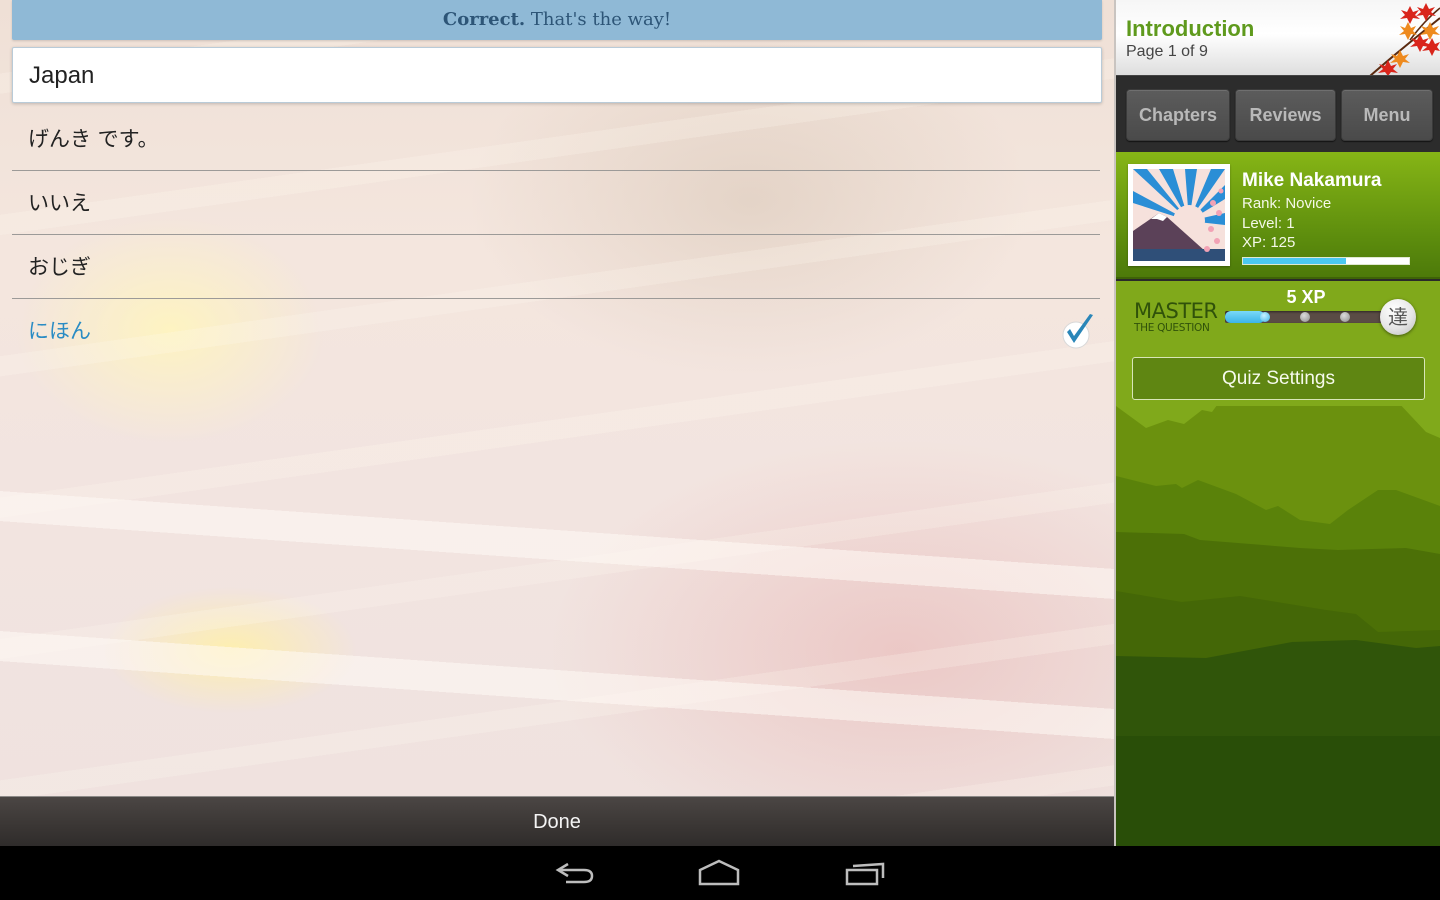 The image size is (1440, 900). Describe the element at coordinates (557, 75) in the screenshot. I see `answer-prompt: Japan` at that location.